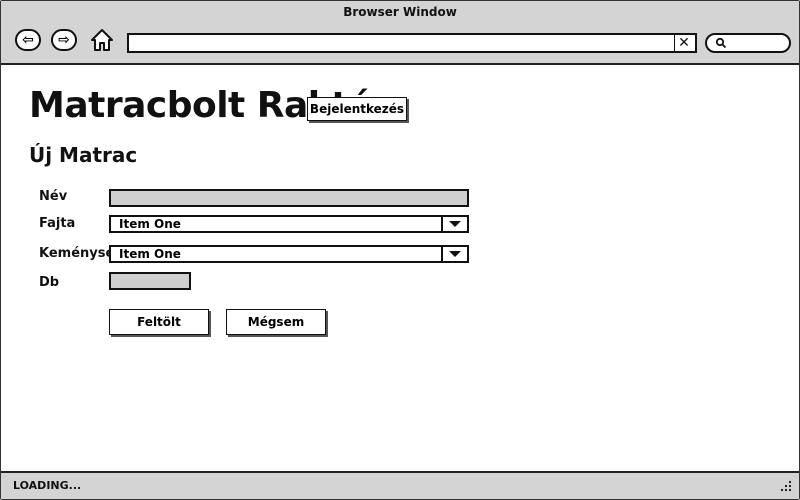 This screenshot has width=800, height=500. Describe the element at coordinates (786, 486) in the screenshot. I see `resize-grip-icon` at that location.